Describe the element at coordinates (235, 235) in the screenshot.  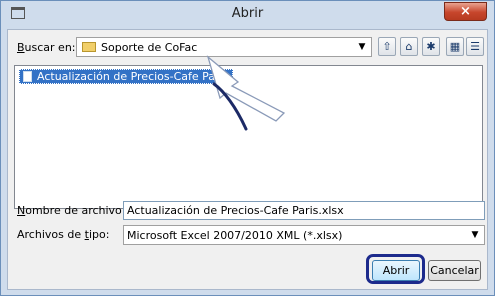
I see `filetype-value: Microsoft Excel 2007/2010 XML (*.xlsx)` at that location.